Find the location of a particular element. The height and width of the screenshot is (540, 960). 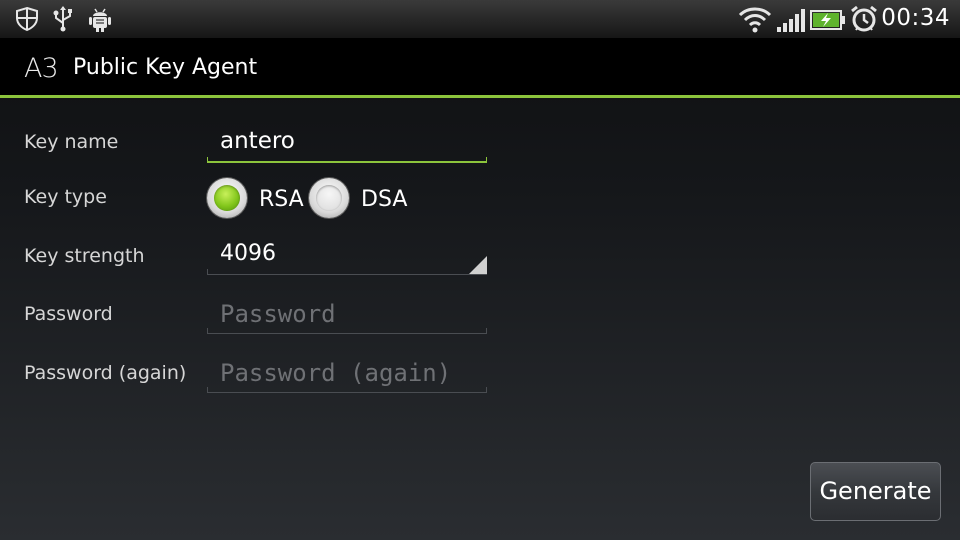

dsa-radio-indicator is located at coordinates (329, 198).